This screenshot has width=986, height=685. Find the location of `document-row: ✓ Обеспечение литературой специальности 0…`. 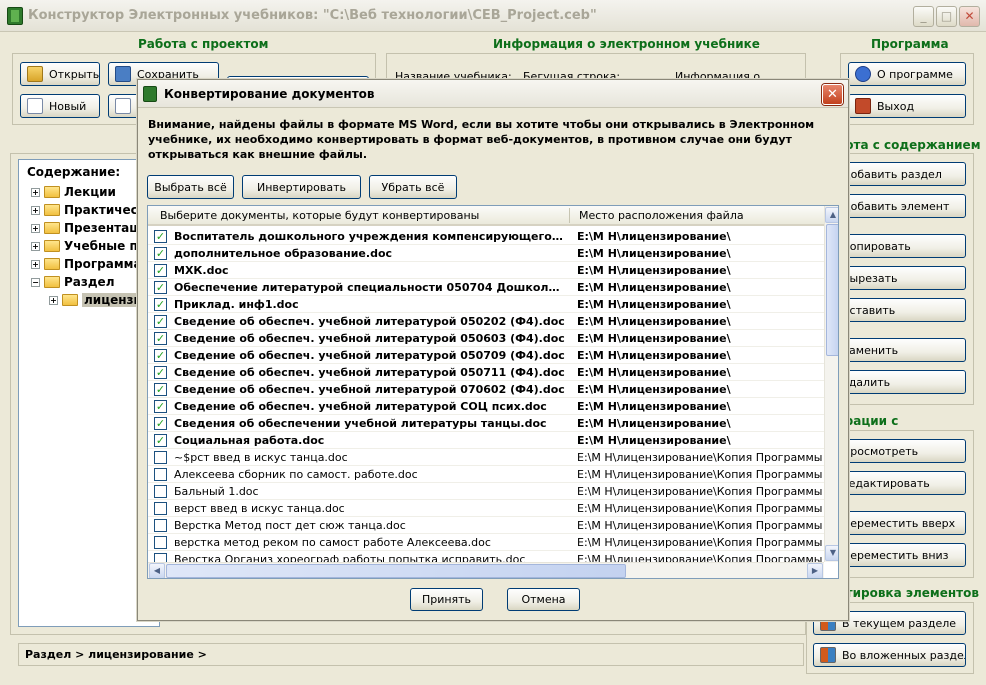

document-row: ✓ Обеспечение литературой специальности 0… is located at coordinates (486, 287).